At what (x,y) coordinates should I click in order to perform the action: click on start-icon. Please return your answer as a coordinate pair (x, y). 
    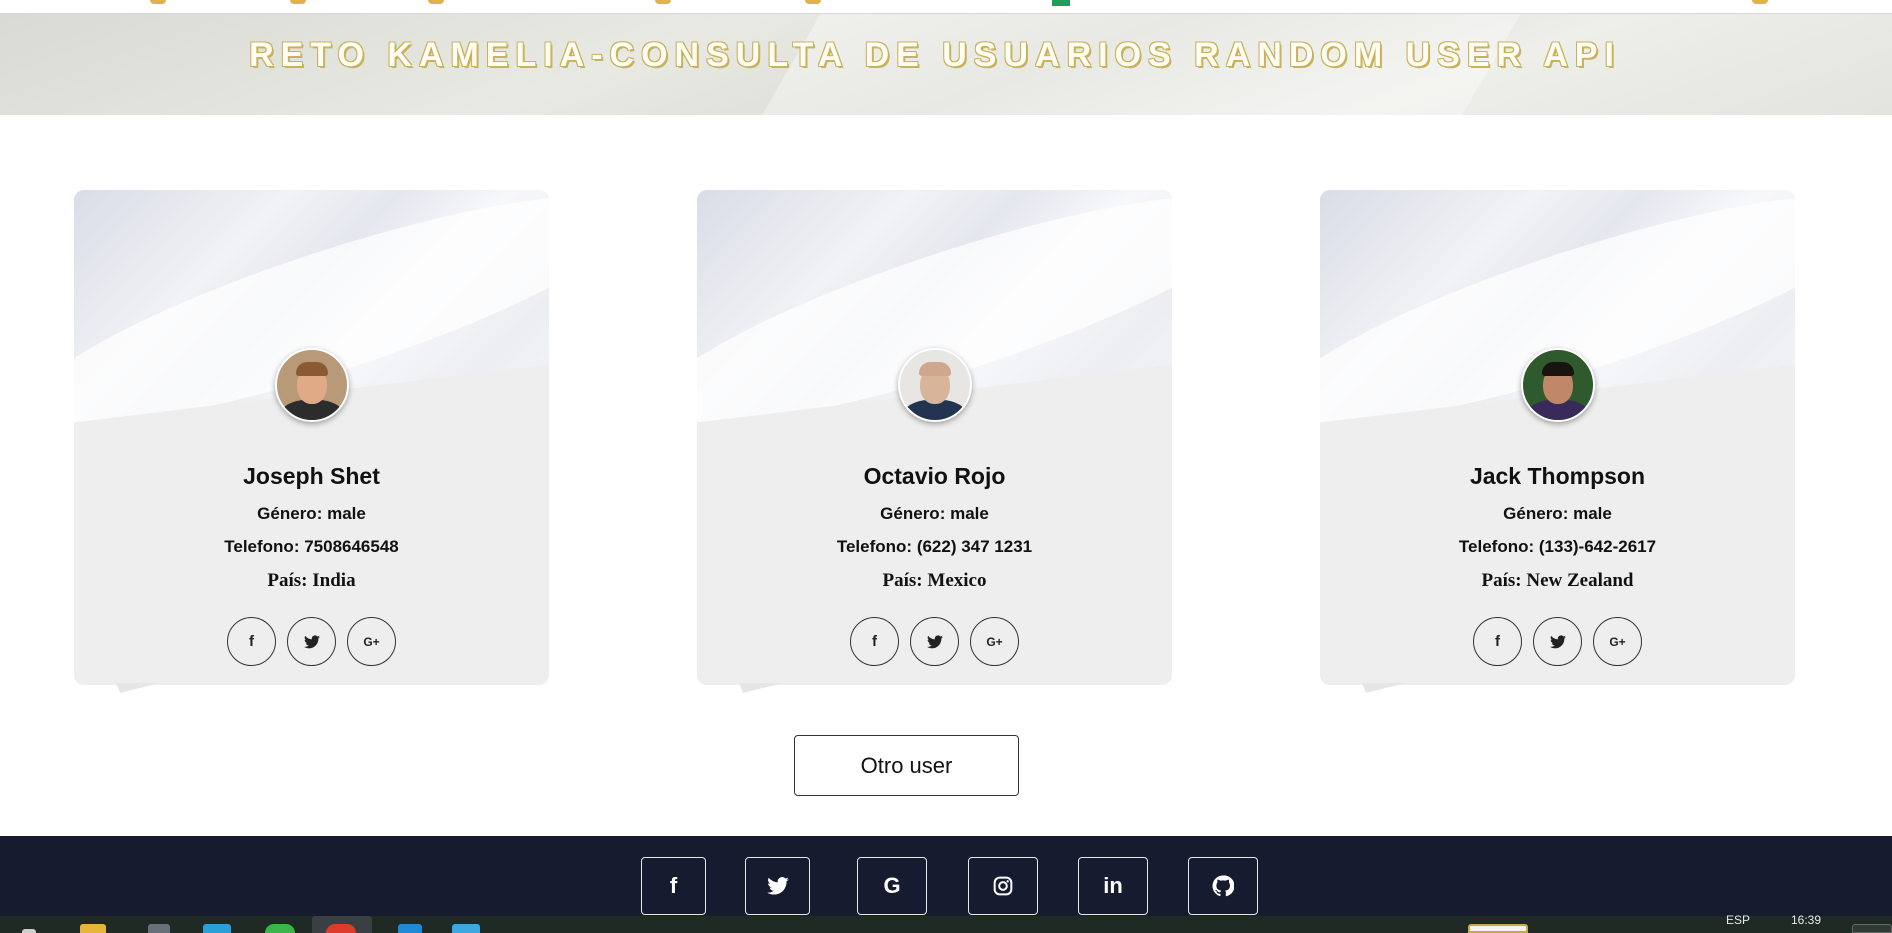
    Looking at the image, I should click on (29, 931).